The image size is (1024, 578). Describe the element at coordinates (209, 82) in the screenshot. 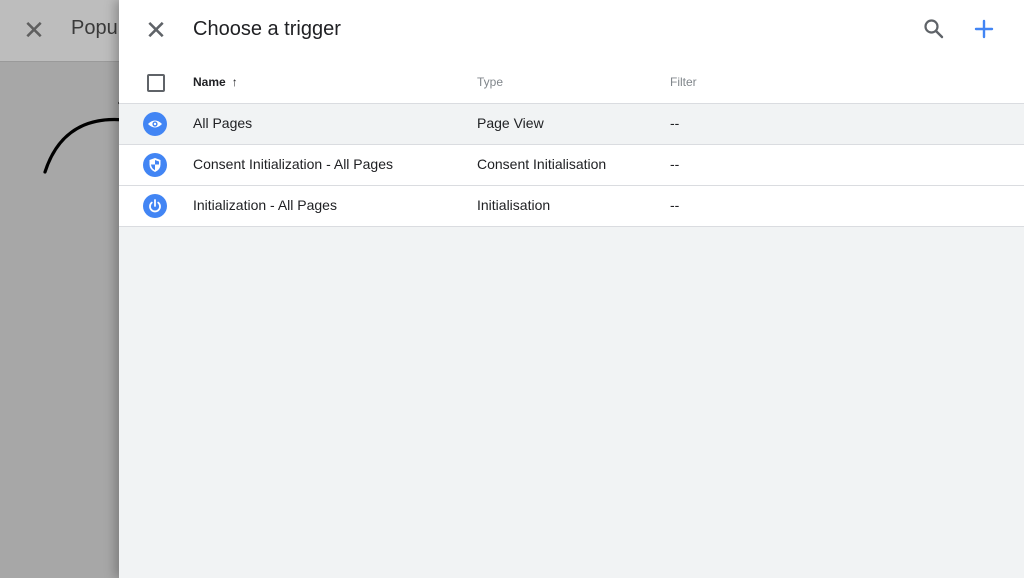

I see `column-header-name-label: Name` at that location.